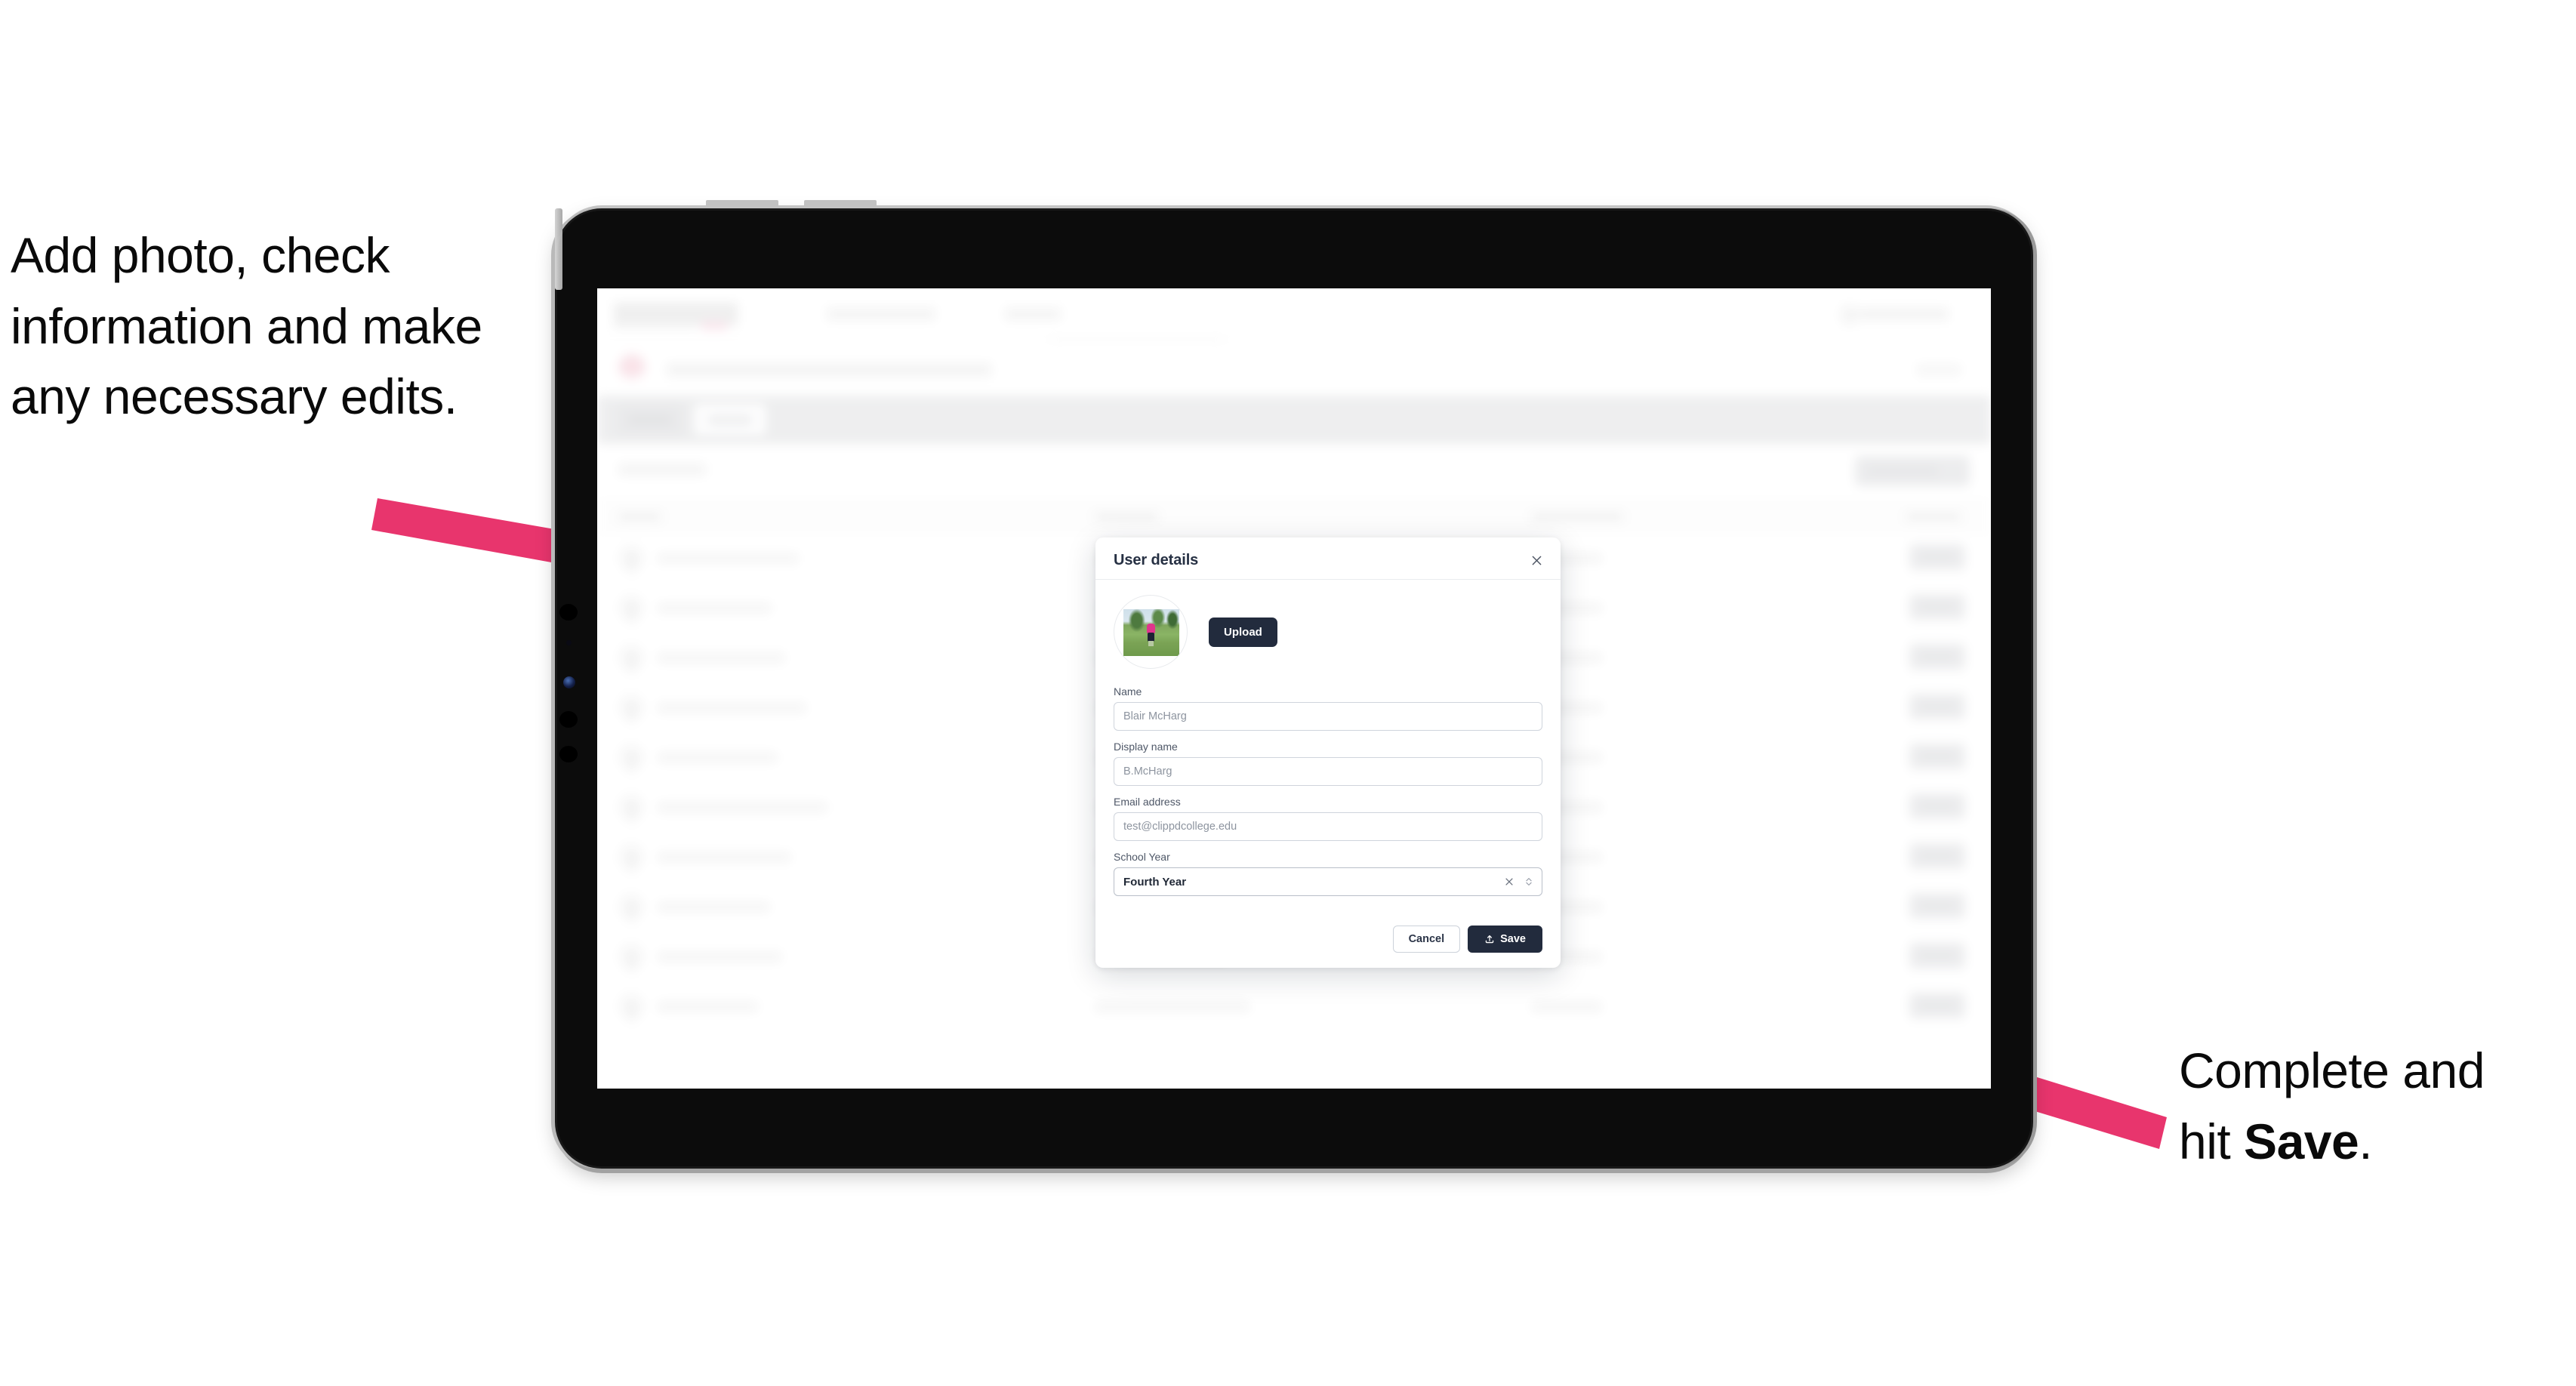  Describe the element at coordinates (1142, 857) in the screenshot. I see `label-school-year: School Year` at that location.